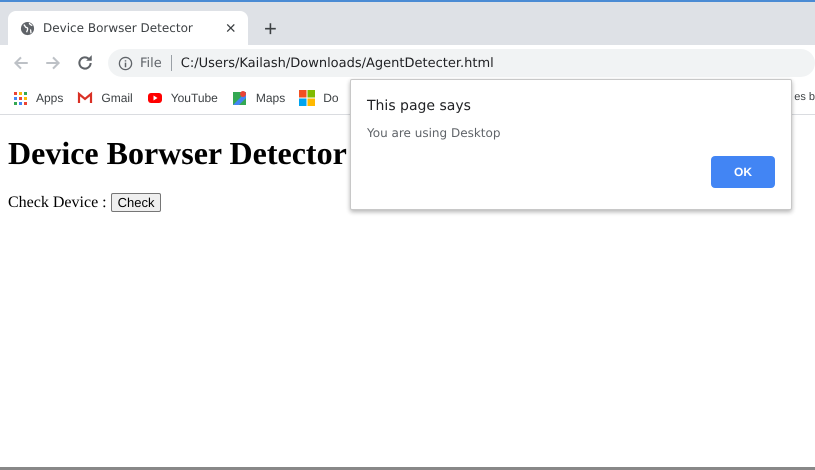 The width and height of the screenshot is (815, 470). What do you see at coordinates (419, 106) in the screenshot?
I see `dialog-title: This page says` at bounding box center [419, 106].